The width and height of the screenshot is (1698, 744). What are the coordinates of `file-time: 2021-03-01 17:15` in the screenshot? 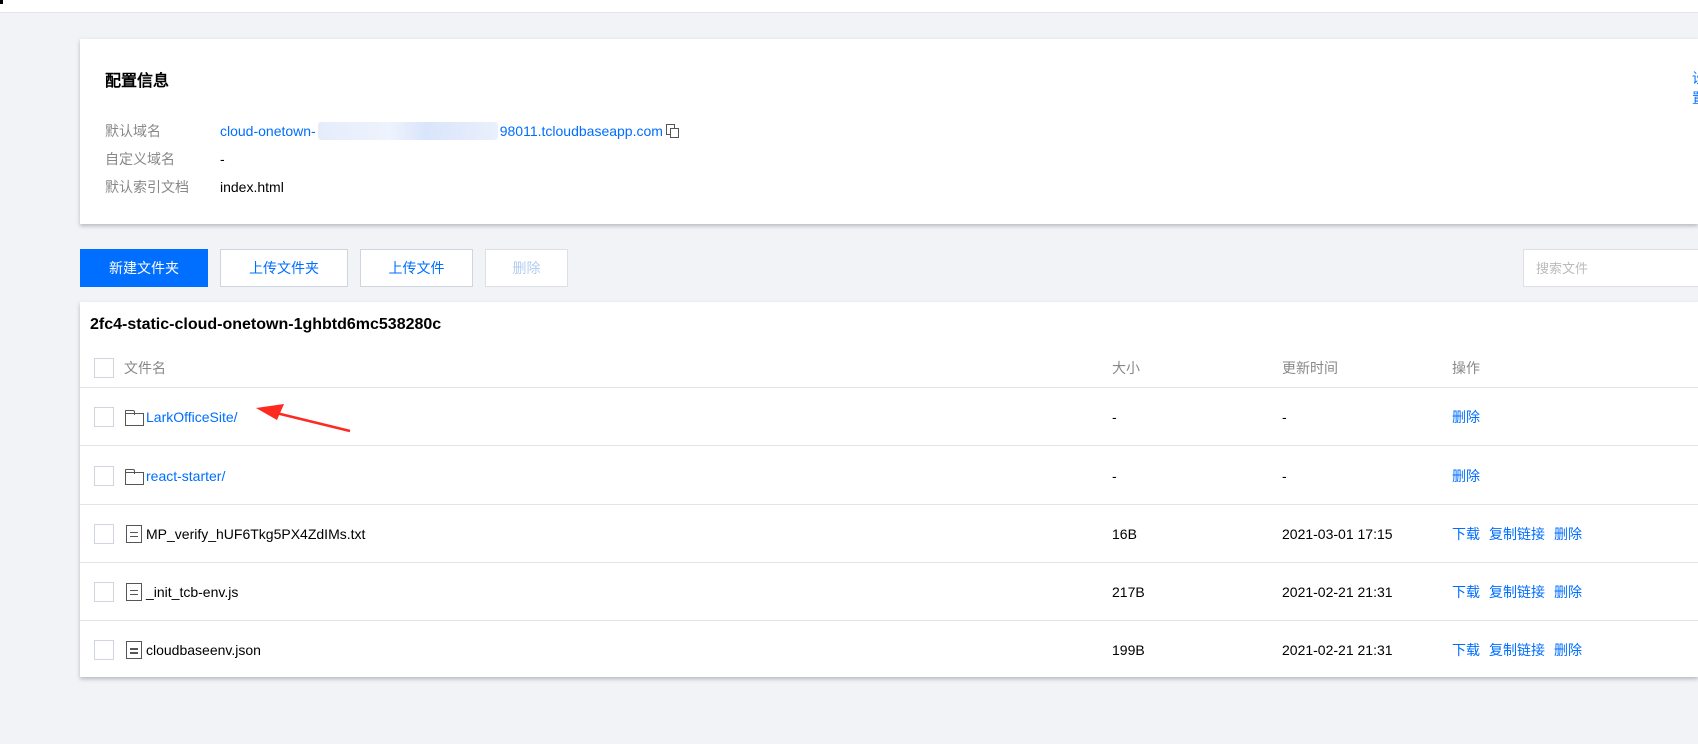 It's located at (1337, 533).